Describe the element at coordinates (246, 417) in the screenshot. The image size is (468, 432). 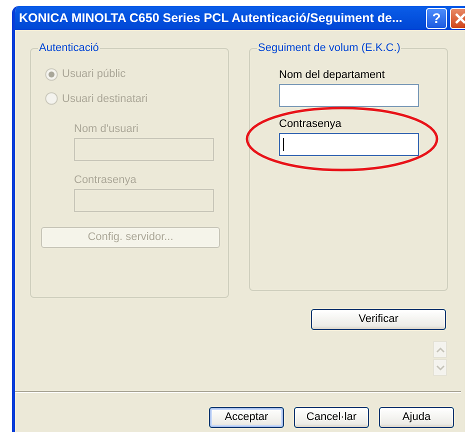
I see `dialog-button: Acceptar` at that location.